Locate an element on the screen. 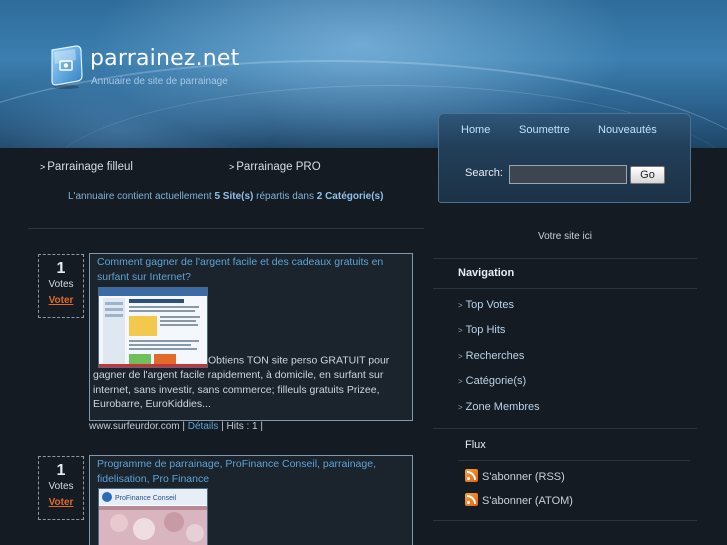 Image resolution: width=727 pixels, height=545 pixels. sidebar-item-top-hits: > Top Hits is located at coordinates (481, 330).